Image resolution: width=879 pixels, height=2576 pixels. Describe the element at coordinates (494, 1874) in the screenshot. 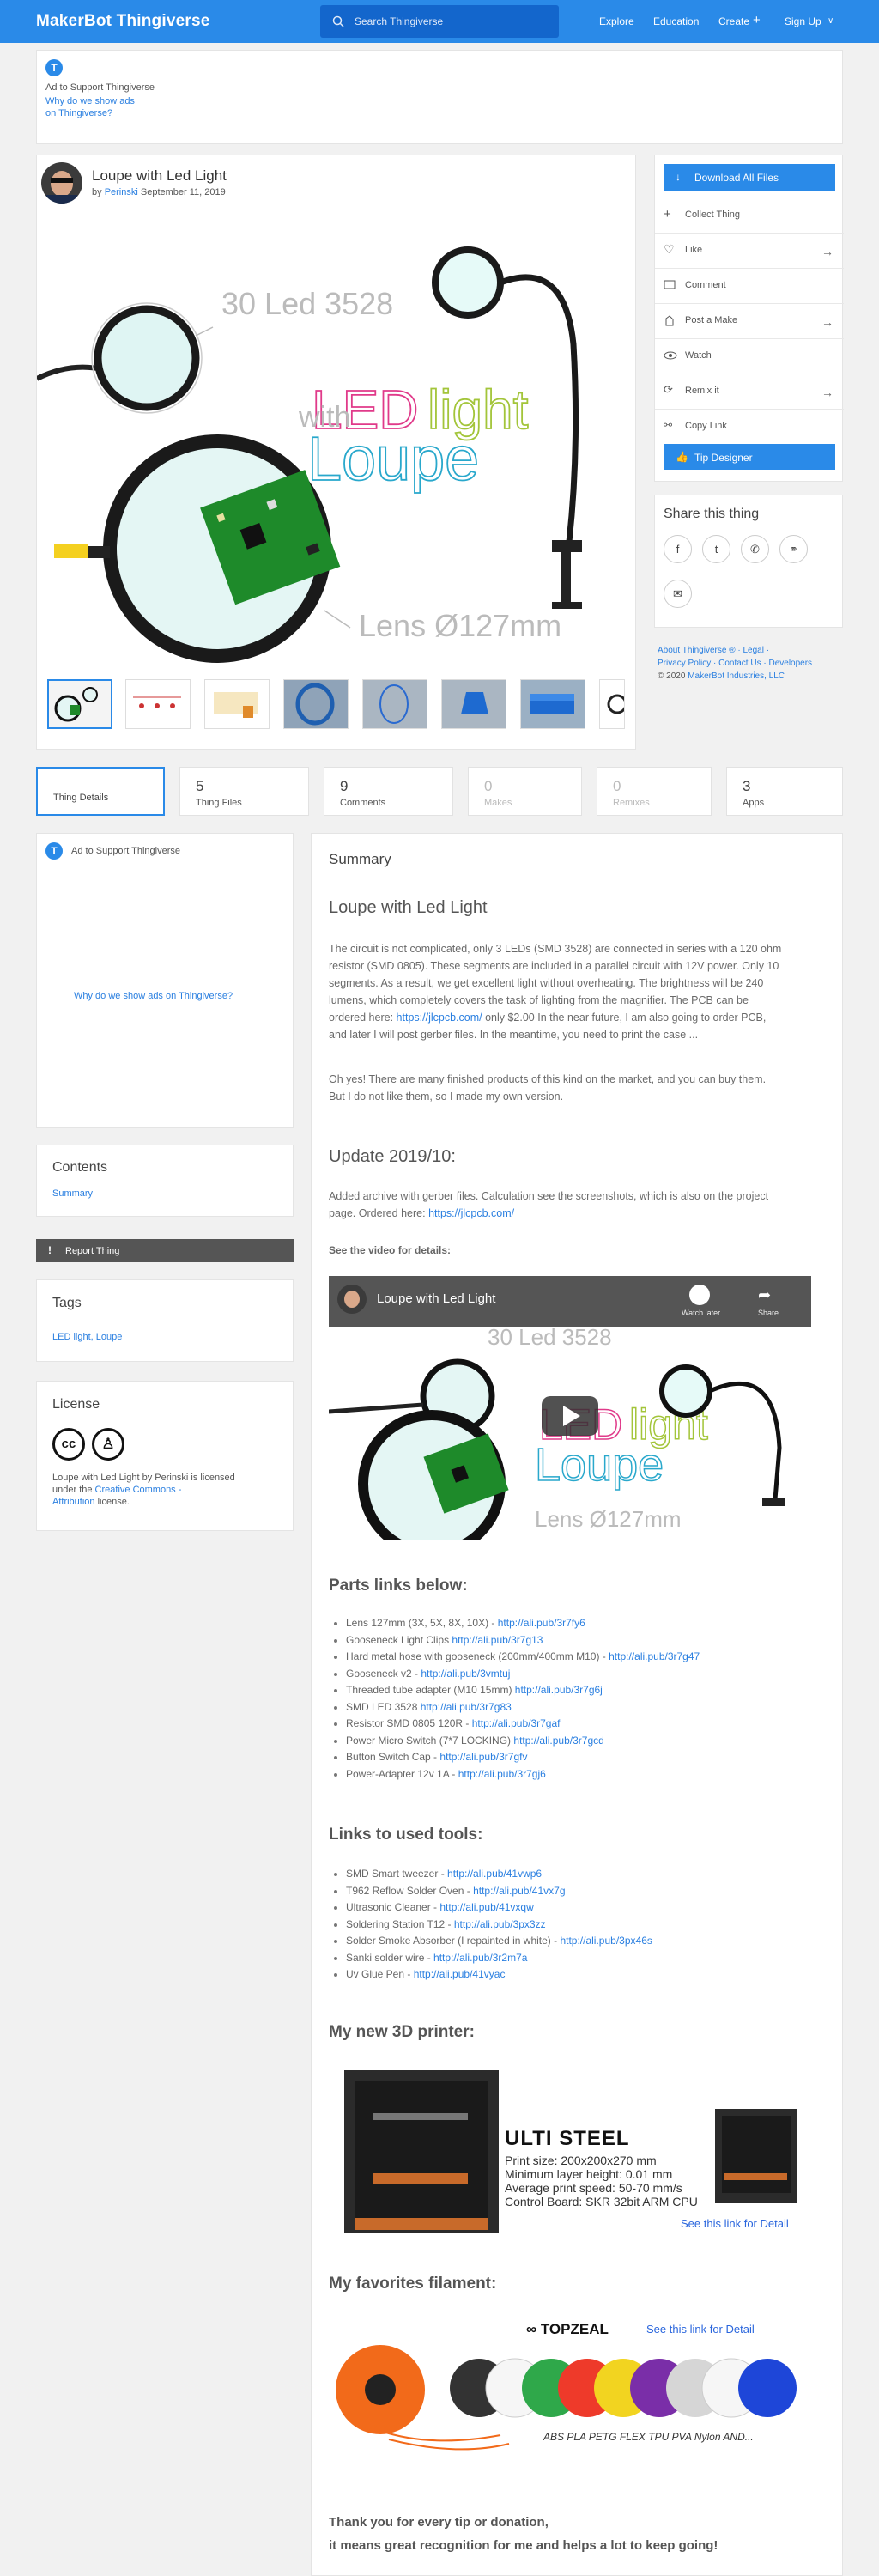

I see `tool-link: http://ali.pub/41vwp6` at that location.